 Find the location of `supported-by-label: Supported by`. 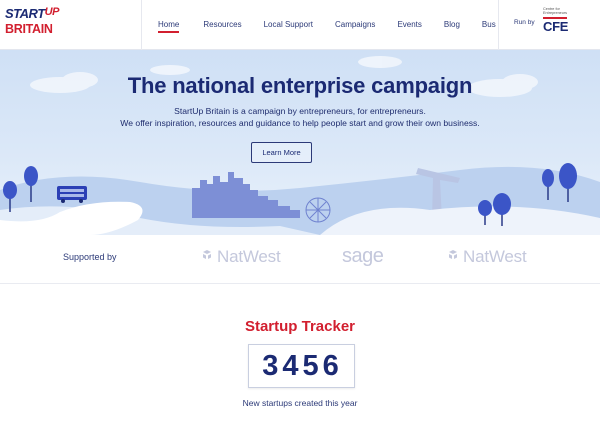

supported-by-label: Supported by is located at coordinates (90, 257).